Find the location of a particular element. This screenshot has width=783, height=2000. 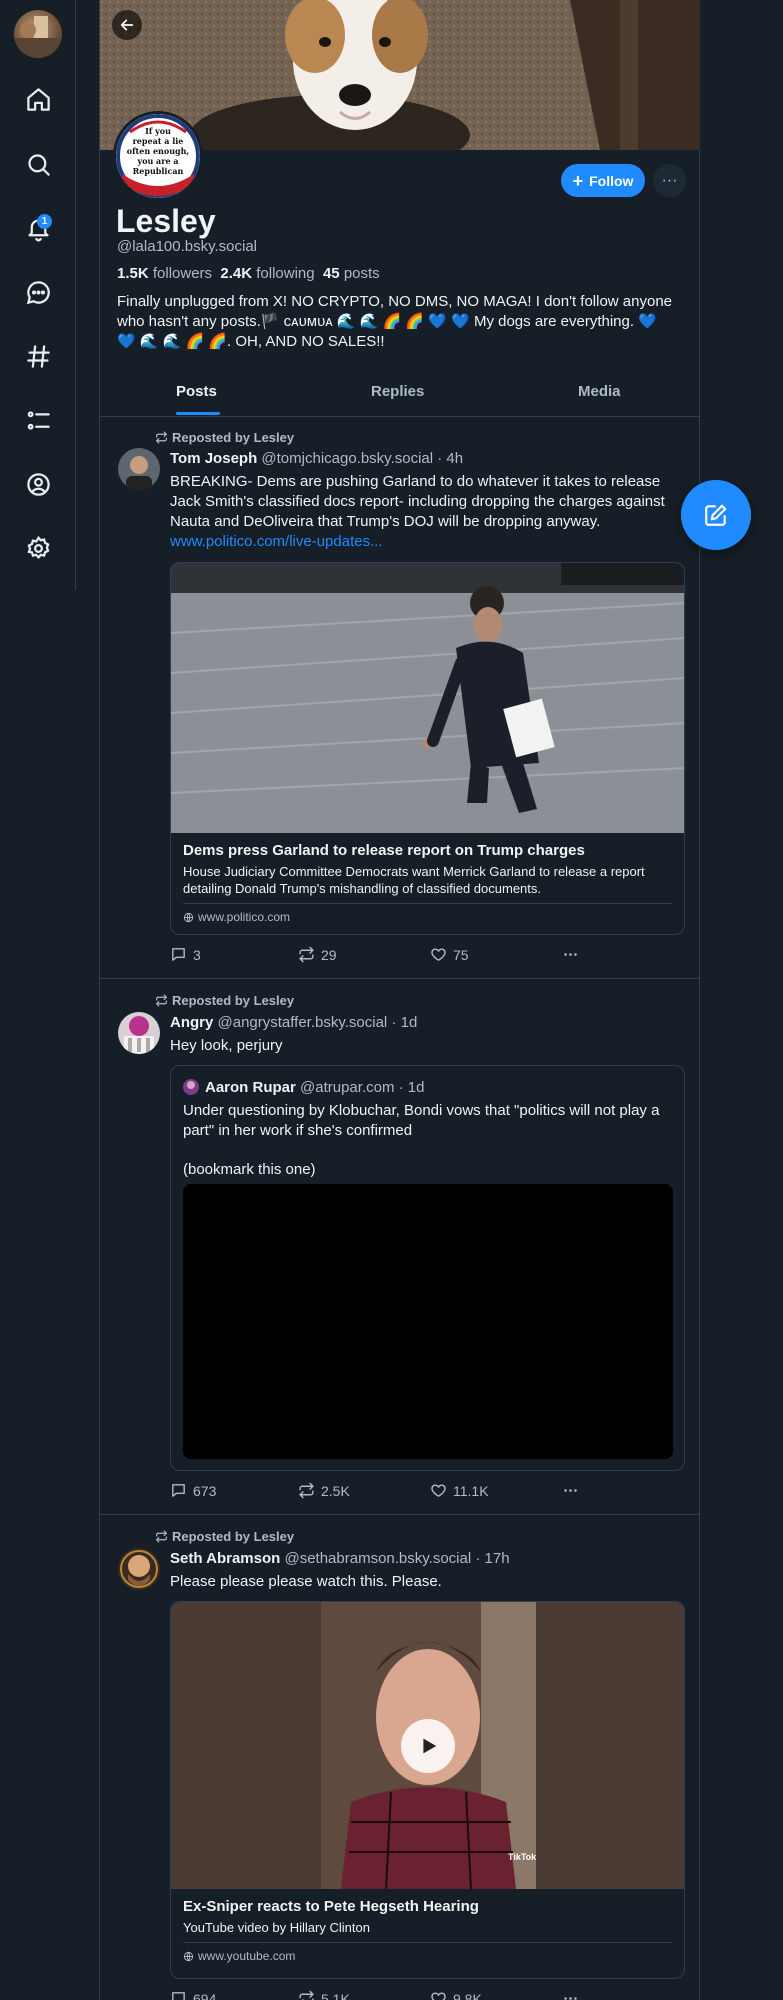

gear-icon is located at coordinates (37, 547).